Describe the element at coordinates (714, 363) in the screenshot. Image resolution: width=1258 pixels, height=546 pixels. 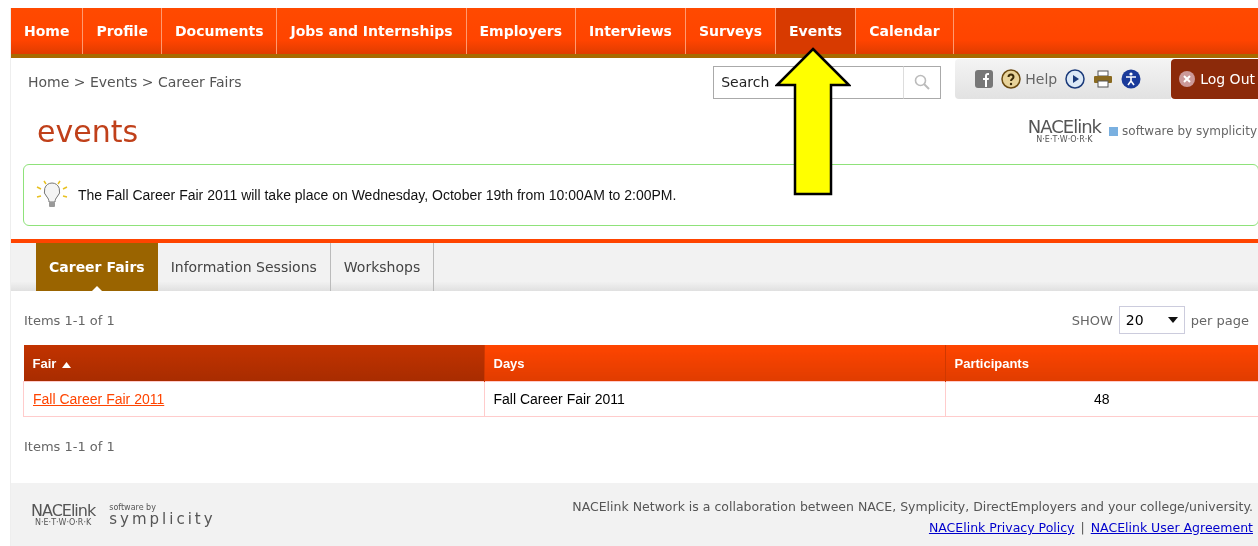
I see `column-header: Days` at that location.